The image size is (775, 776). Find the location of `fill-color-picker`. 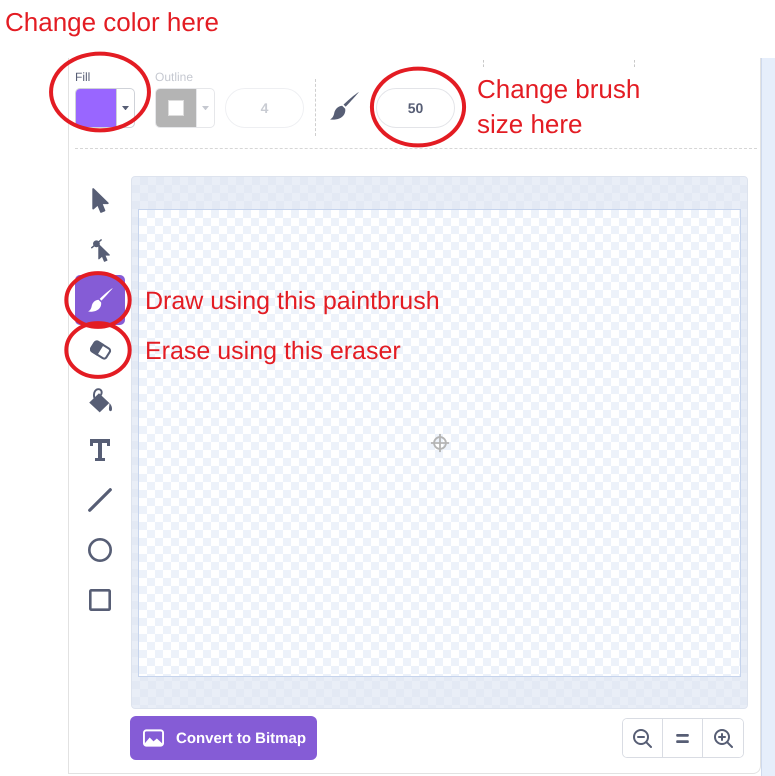

fill-color-picker is located at coordinates (105, 108).